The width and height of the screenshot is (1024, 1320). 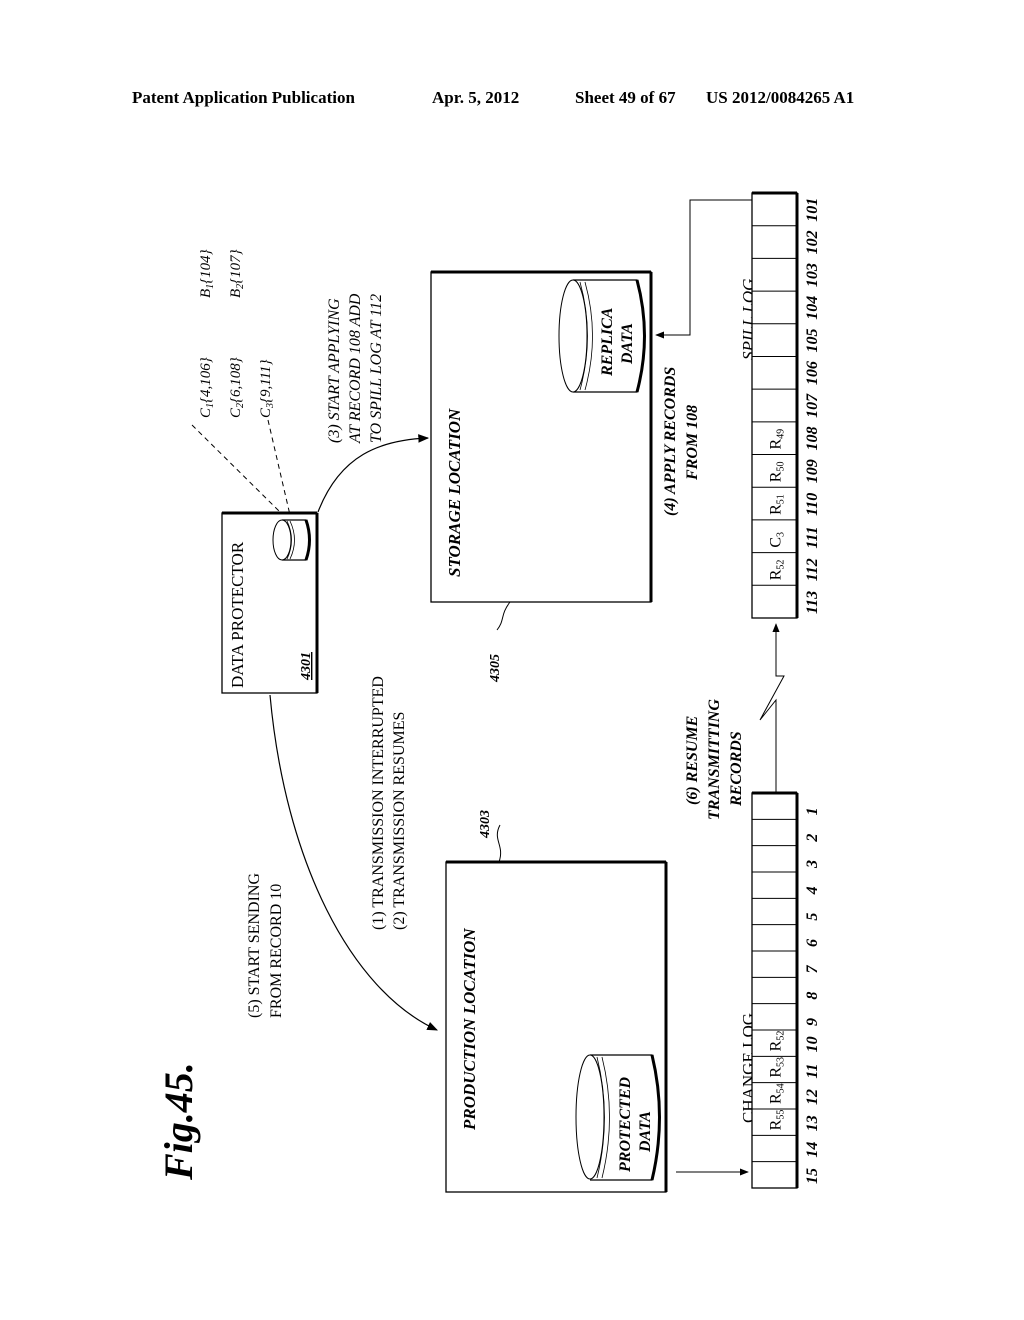 What do you see at coordinates (703, 269) in the screenshot?
I see `spilllog-to-replica-arrow` at bounding box center [703, 269].